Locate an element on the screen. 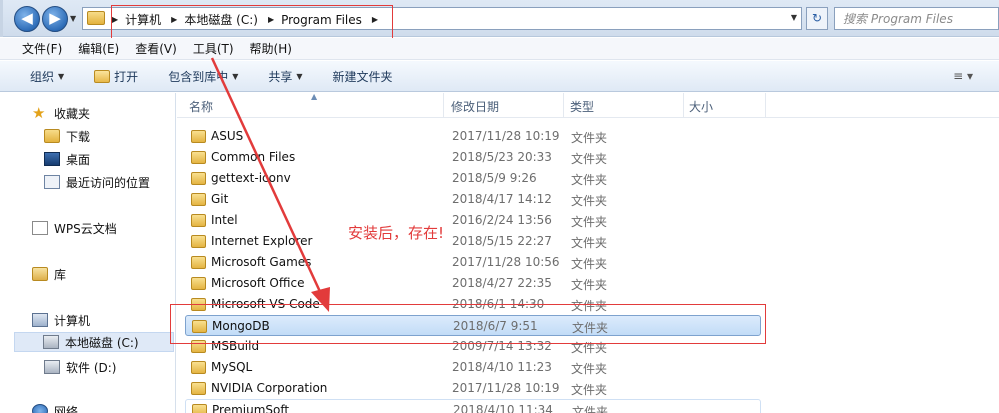 This screenshot has height=413, width=999. sidebar-item-recent: 最近访问的位置 is located at coordinates (97, 182).